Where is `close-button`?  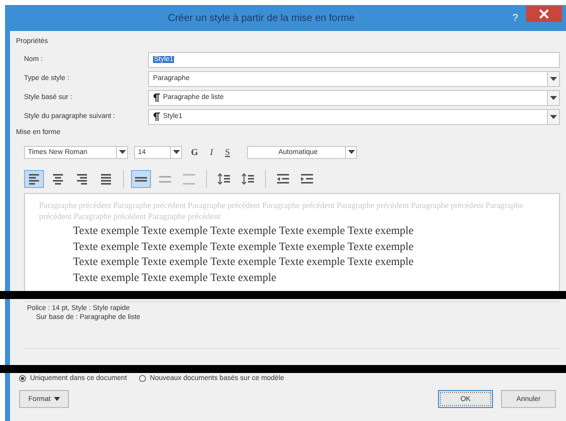 close-button is located at coordinates (544, 14).